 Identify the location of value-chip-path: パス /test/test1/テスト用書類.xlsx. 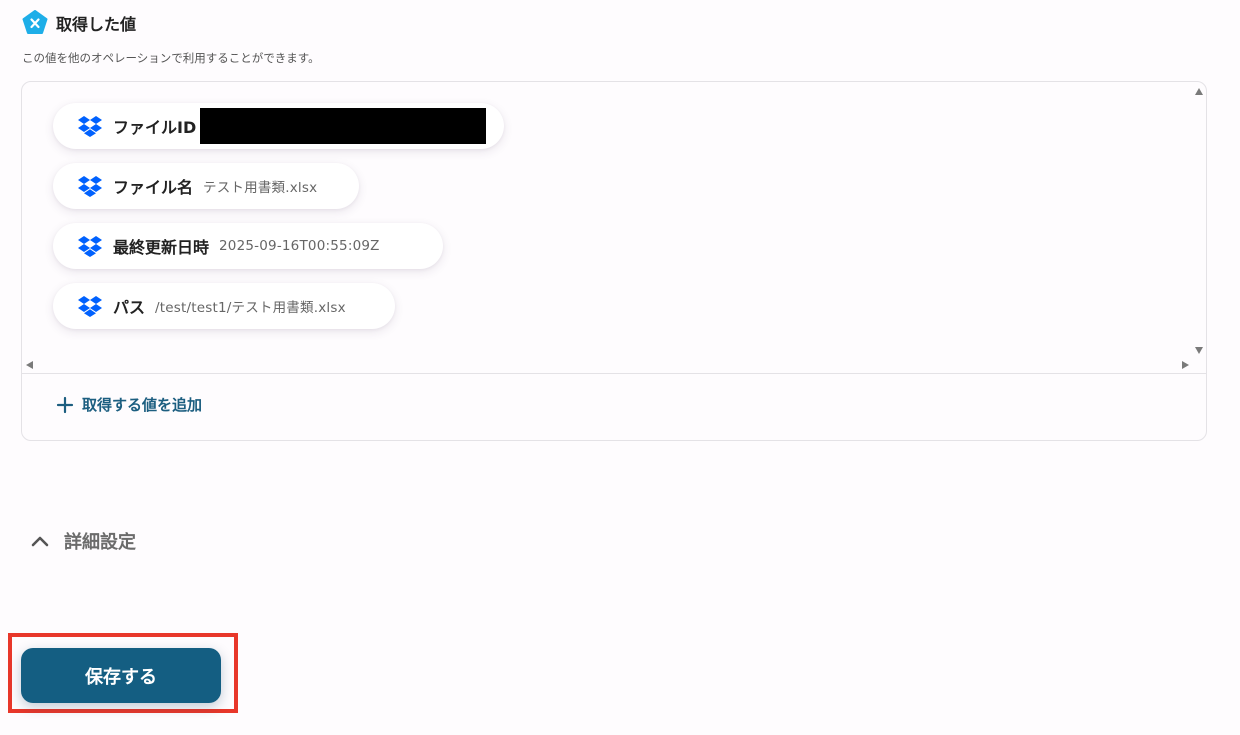
(224, 306).